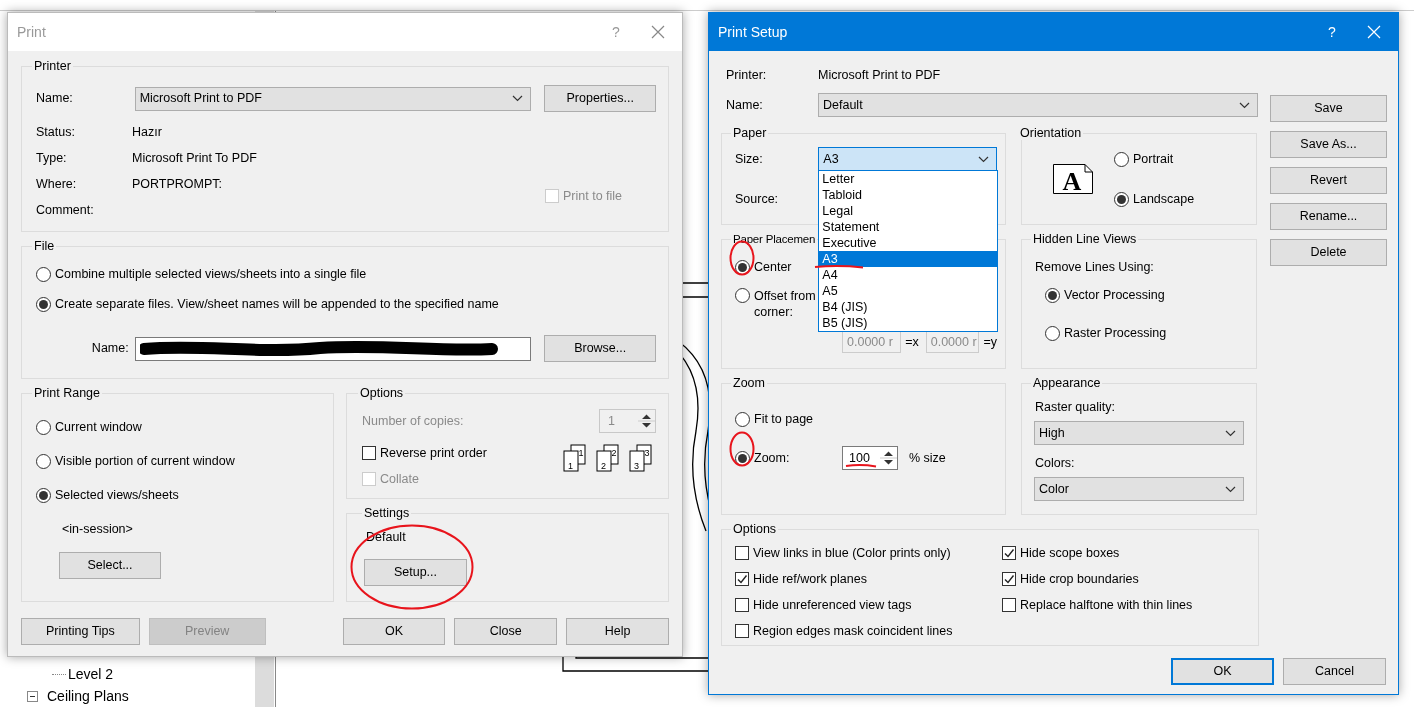  What do you see at coordinates (908, 211) in the screenshot?
I see `list-option: Legal` at bounding box center [908, 211].